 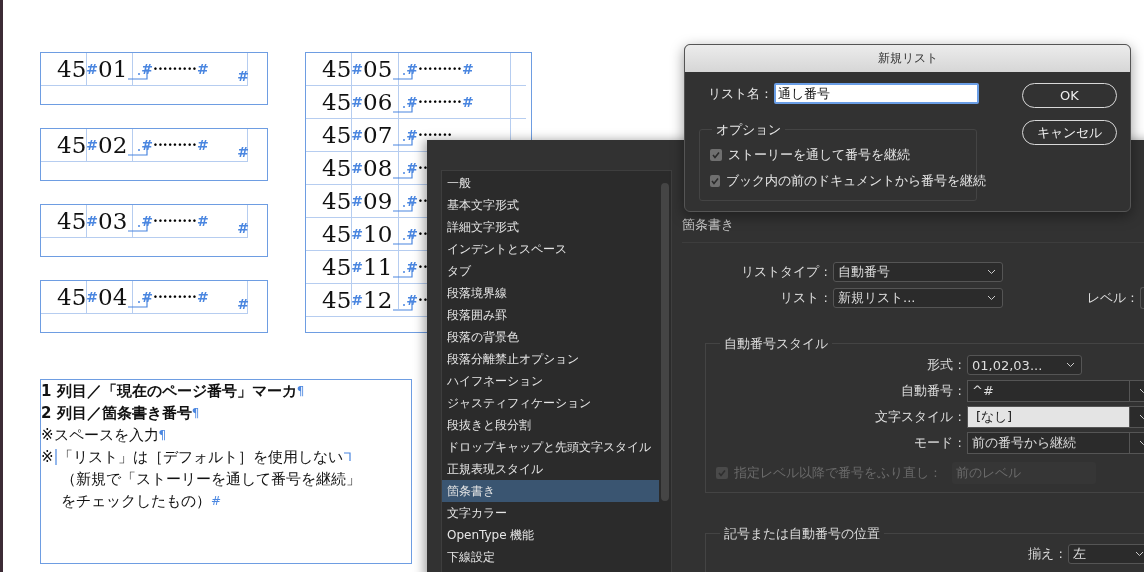 I want to click on category-item: 段落分離禁止オプション, so click(x=550, y=359).